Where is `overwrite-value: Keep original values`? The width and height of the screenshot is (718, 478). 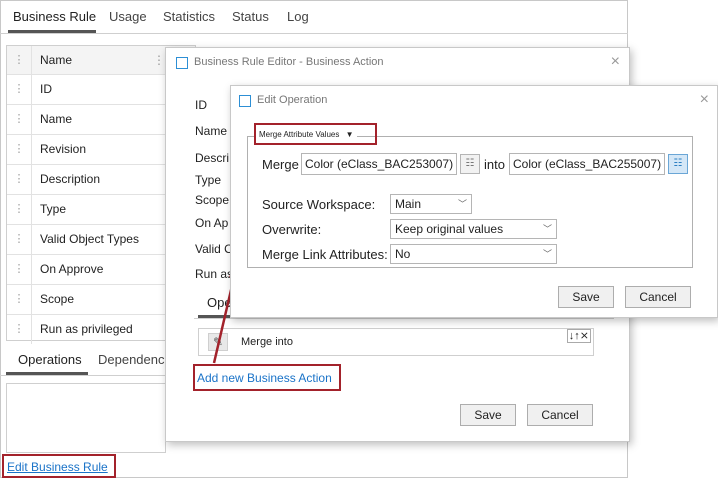
overwrite-value: Keep original values is located at coordinates (449, 229).